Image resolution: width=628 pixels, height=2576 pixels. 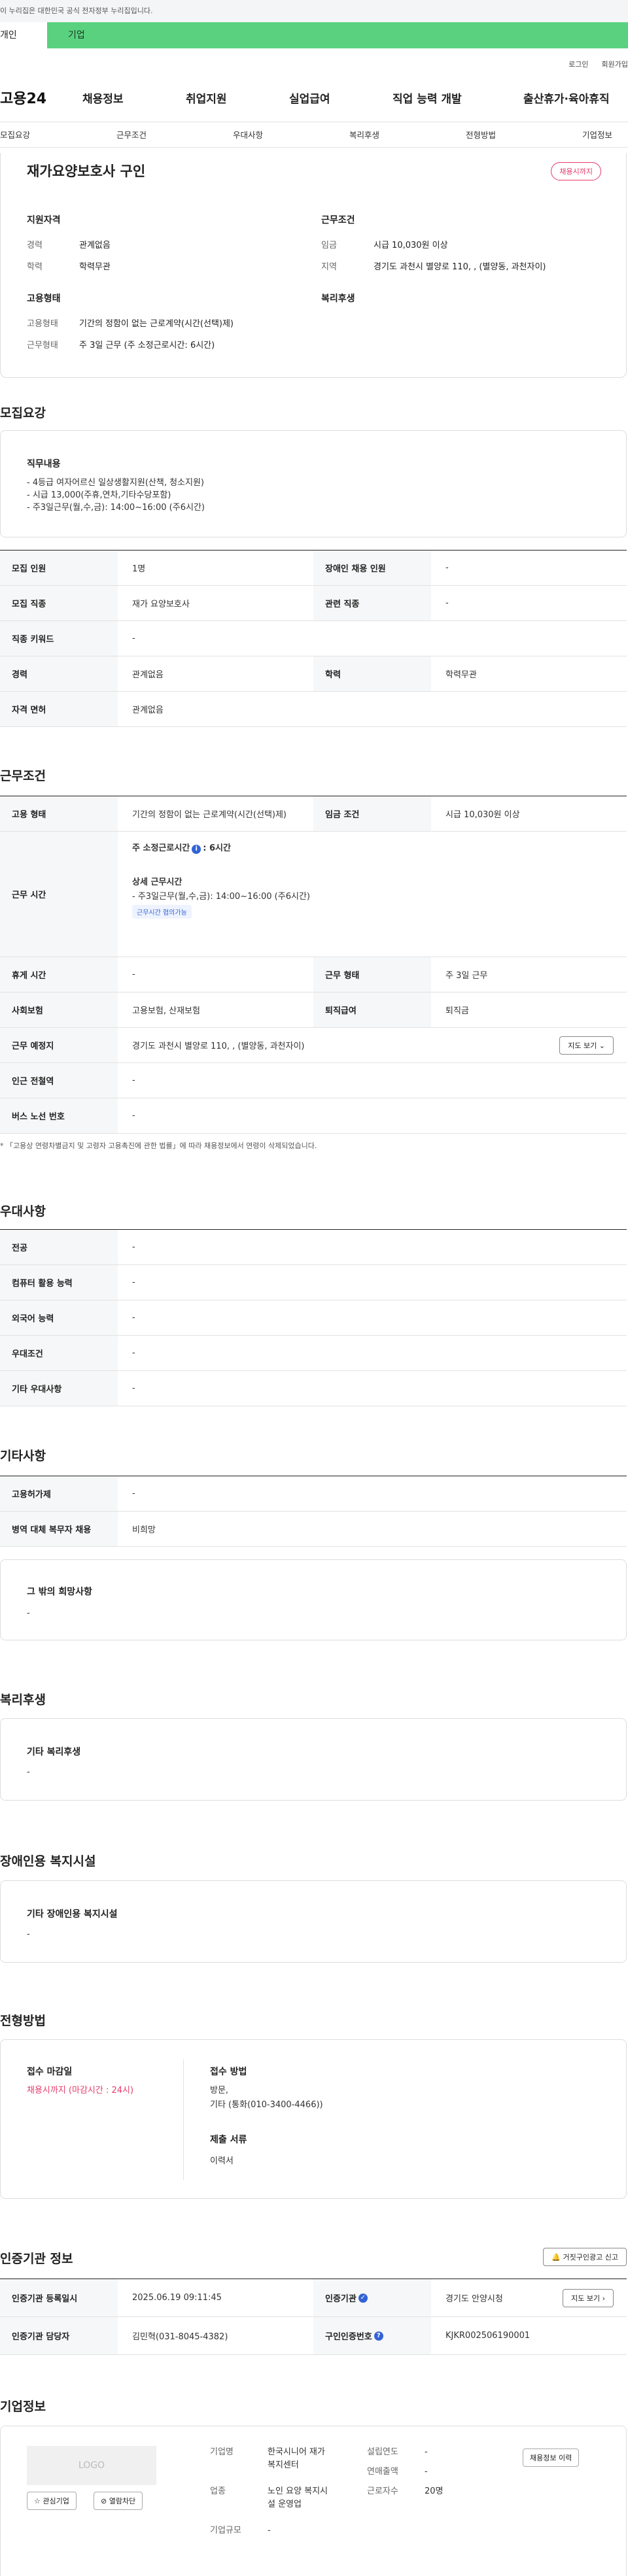 I want to click on work-row: 지역 경기도 과천시 별양로 110, , (별양동, 과천자이), so click(x=434, y=267).